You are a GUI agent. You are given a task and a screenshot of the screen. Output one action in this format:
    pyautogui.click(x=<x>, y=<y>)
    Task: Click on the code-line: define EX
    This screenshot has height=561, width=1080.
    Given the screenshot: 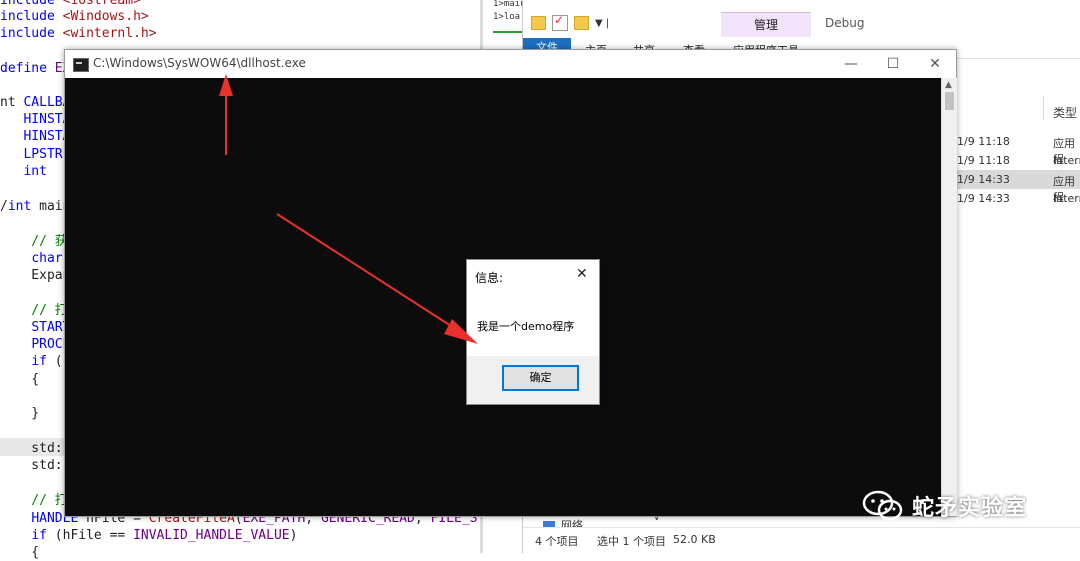 What is the action you would take?
    pyautogui.click(x=35, y=68)
    